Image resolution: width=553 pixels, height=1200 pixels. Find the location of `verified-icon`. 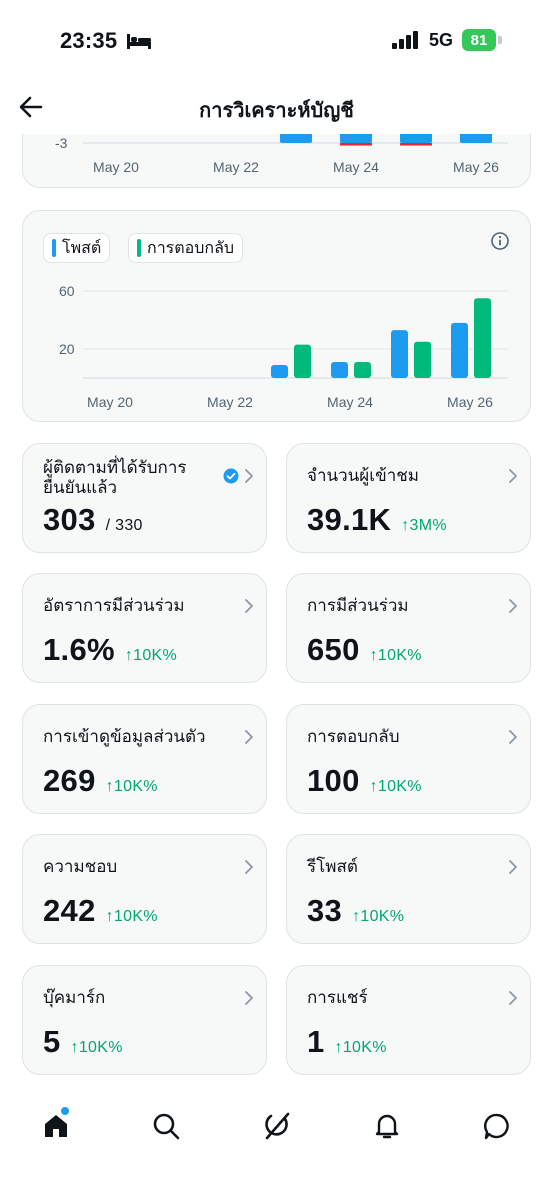

verified-icon is located at coordinates (231, 476).